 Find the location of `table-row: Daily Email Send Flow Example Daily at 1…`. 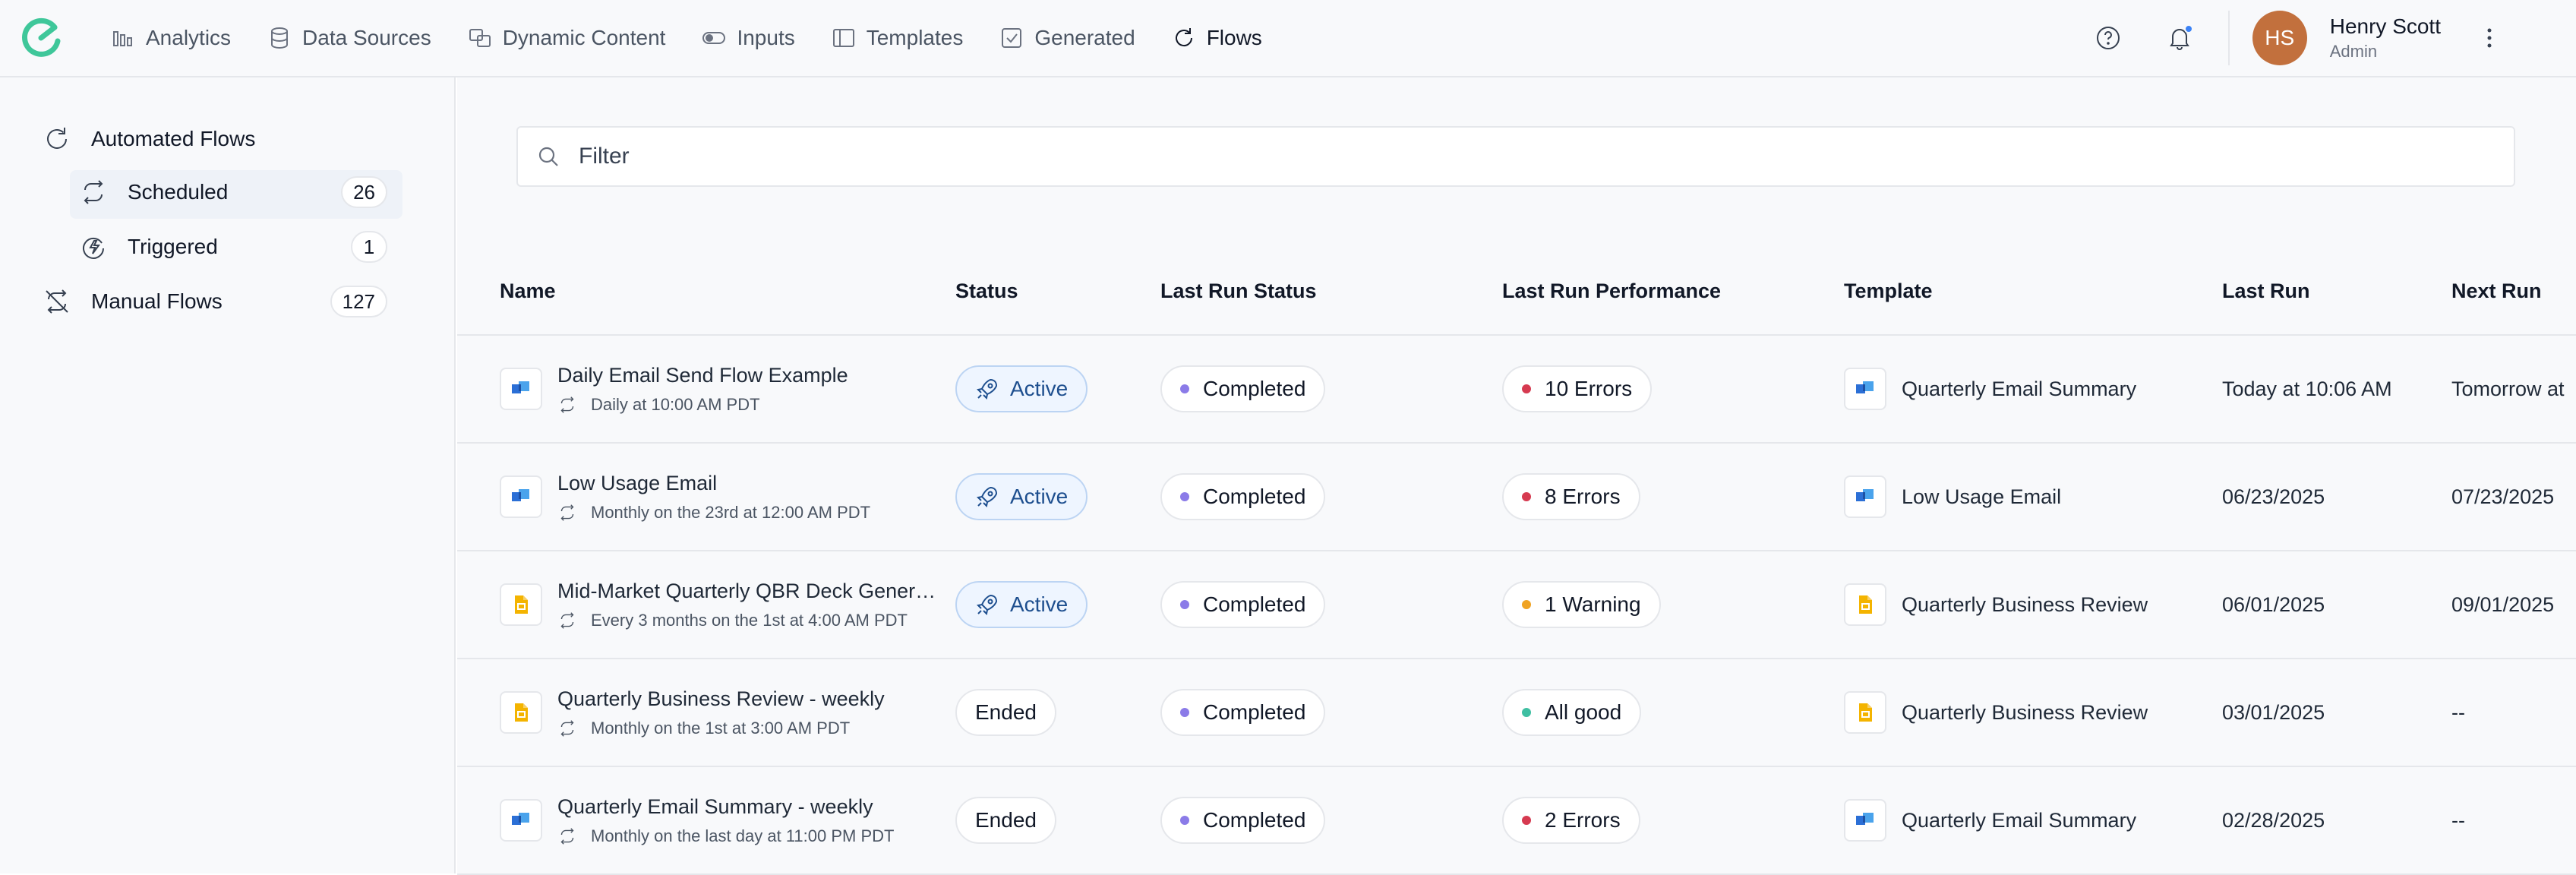

table-row: Daily Email Send Flow Example Daily at 1… is located at coordinates (1516, 390).